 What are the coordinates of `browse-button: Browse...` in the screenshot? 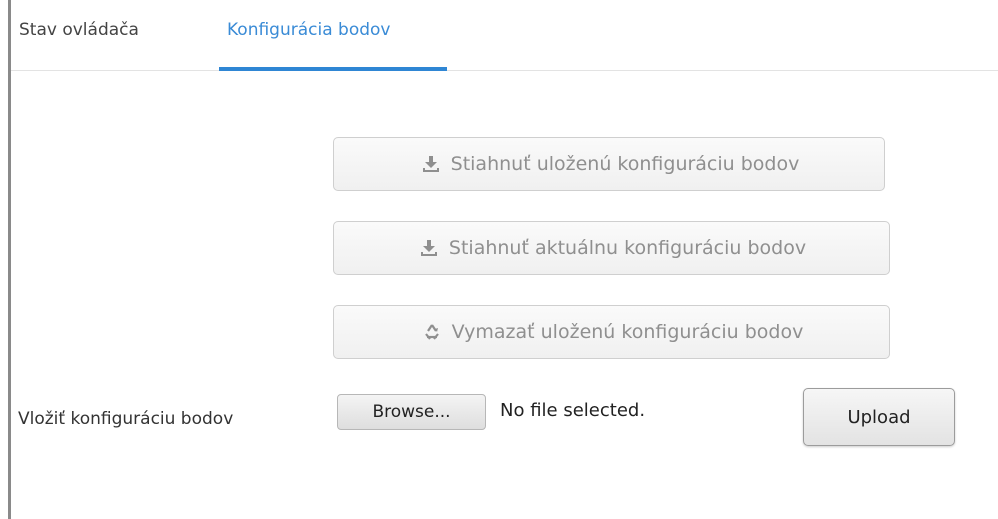 It's located at (411, 412).